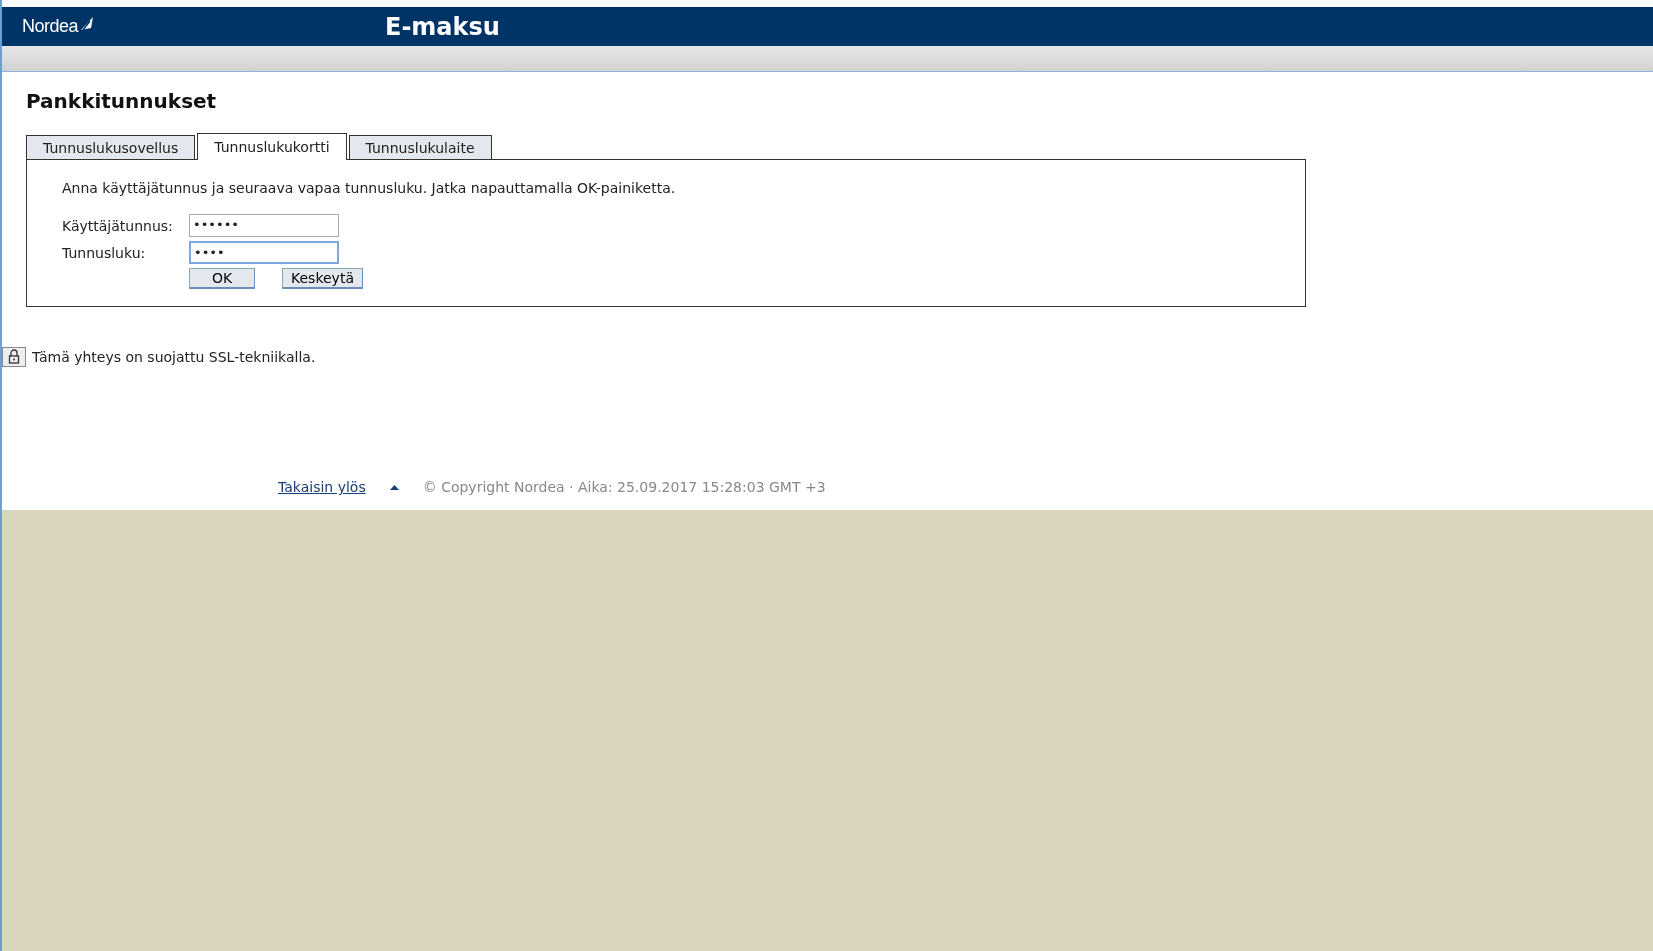 Image resolution: width=1653 pixels, height=951 pixels. Describe the element at coordinates (264, 225) in the screenshot. I see `password-field: ••••••` at that location.